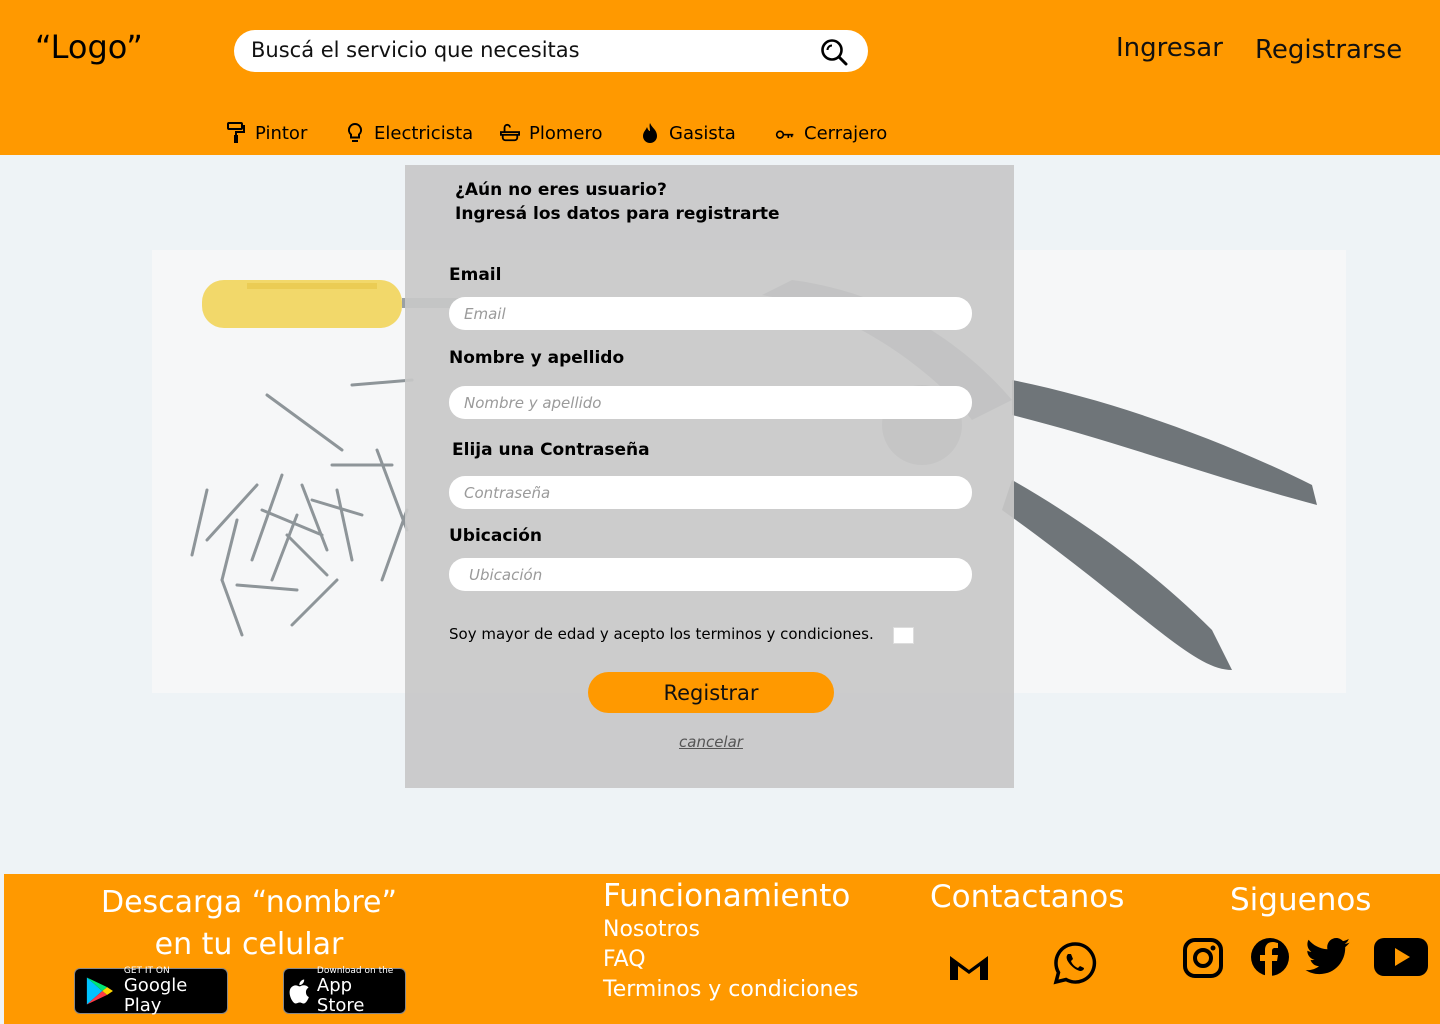  What do you see at coordinates (711, 742) in the screenshot?
I see `cancel-link: cancelar` at bounding box center [711, 742].